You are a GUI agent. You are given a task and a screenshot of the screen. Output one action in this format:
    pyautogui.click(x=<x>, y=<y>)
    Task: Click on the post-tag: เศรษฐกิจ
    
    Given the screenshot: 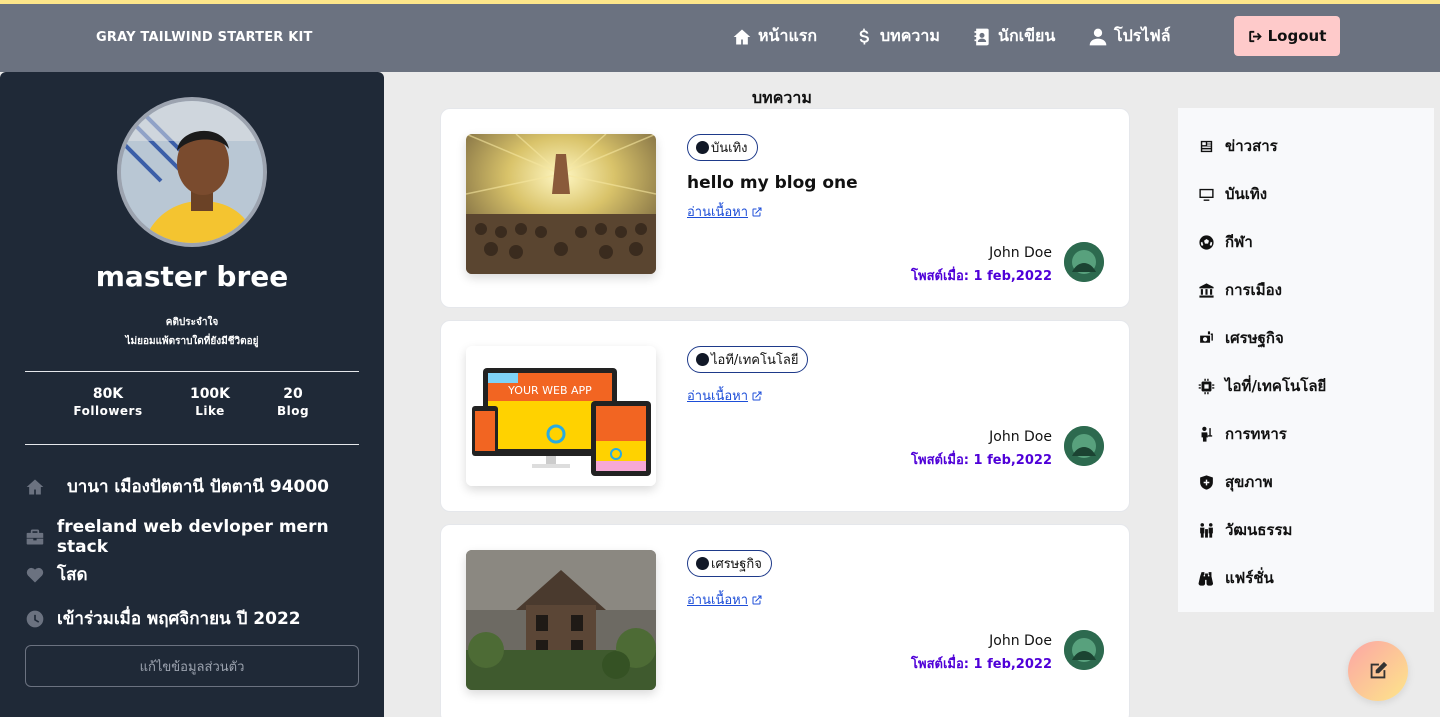 What is the action you would take?
    pyautogui.click(x=729, y=563)
    